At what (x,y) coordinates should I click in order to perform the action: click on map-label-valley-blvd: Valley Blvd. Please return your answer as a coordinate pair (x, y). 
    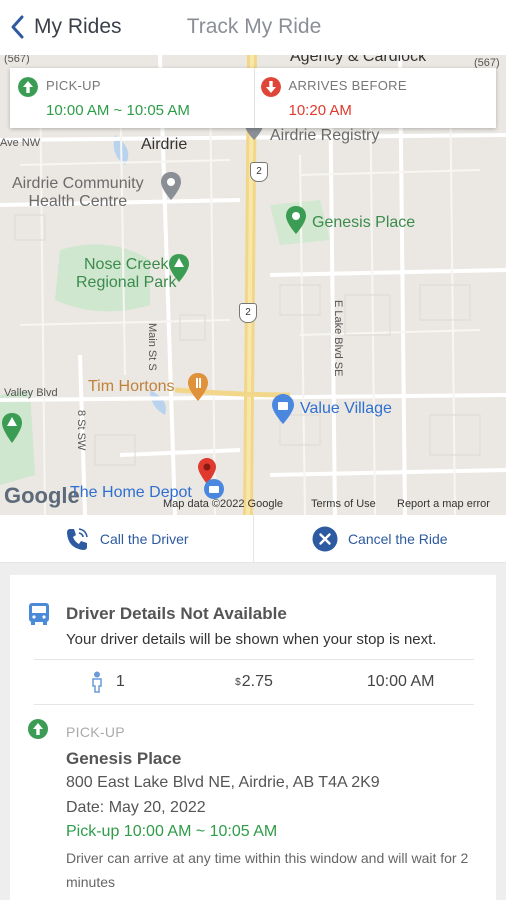
    Looking at the image, I should click on (31, 393).